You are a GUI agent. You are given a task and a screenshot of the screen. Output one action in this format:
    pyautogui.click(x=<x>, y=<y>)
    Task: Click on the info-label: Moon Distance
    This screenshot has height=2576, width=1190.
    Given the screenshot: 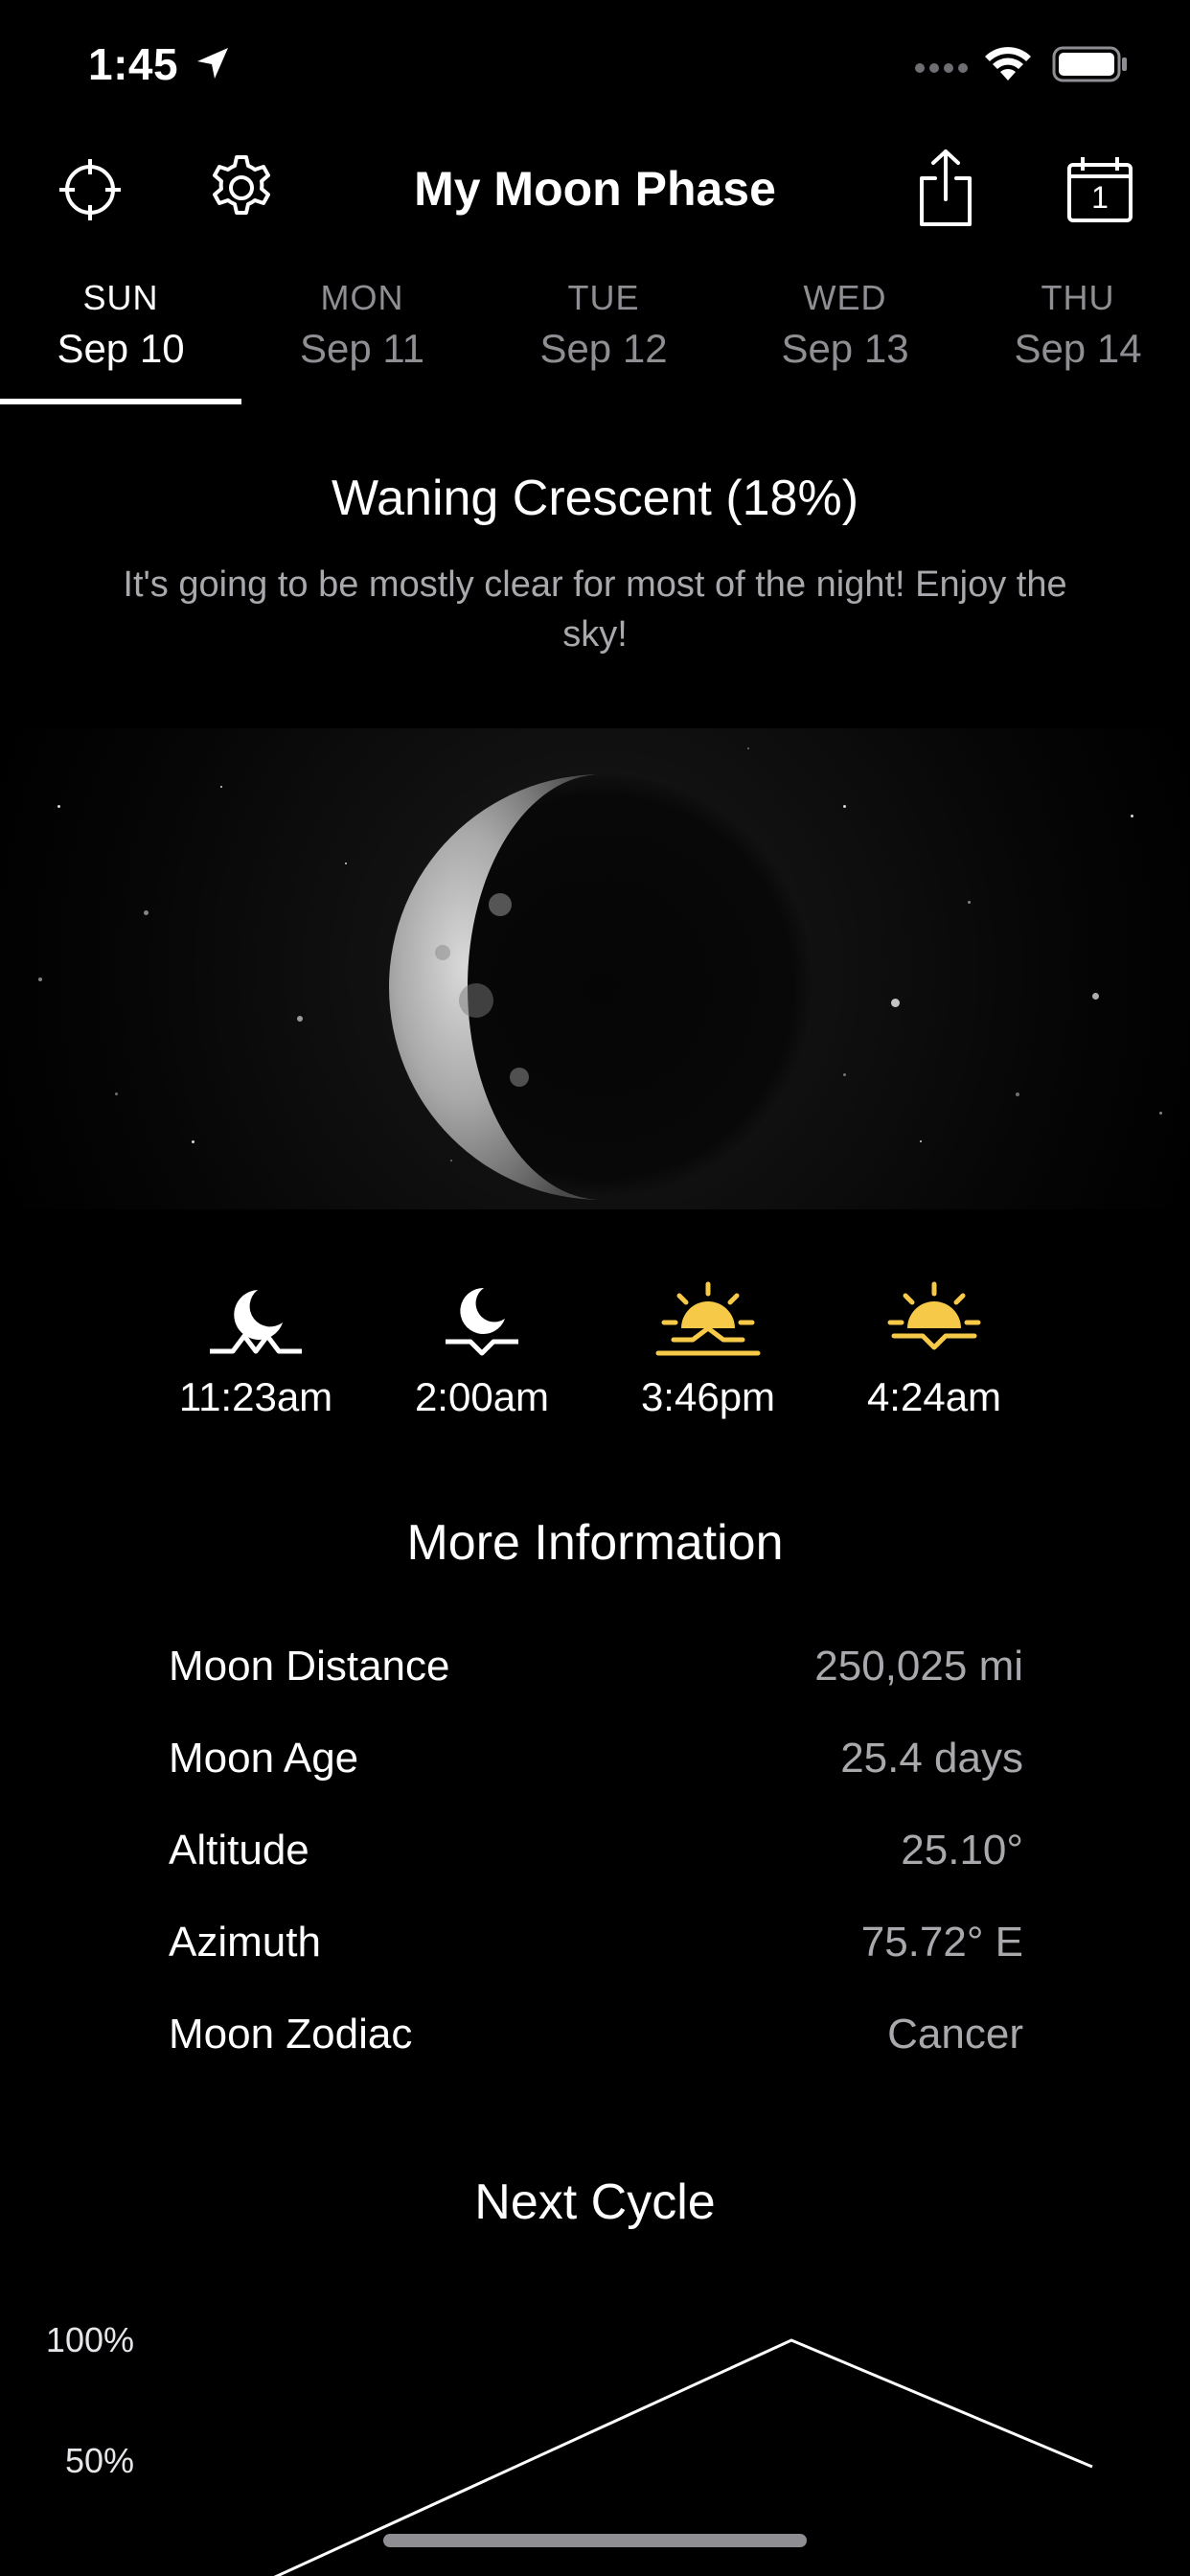 What is the action you would take?
    pyautogui.click(x=310, y=1667)
    